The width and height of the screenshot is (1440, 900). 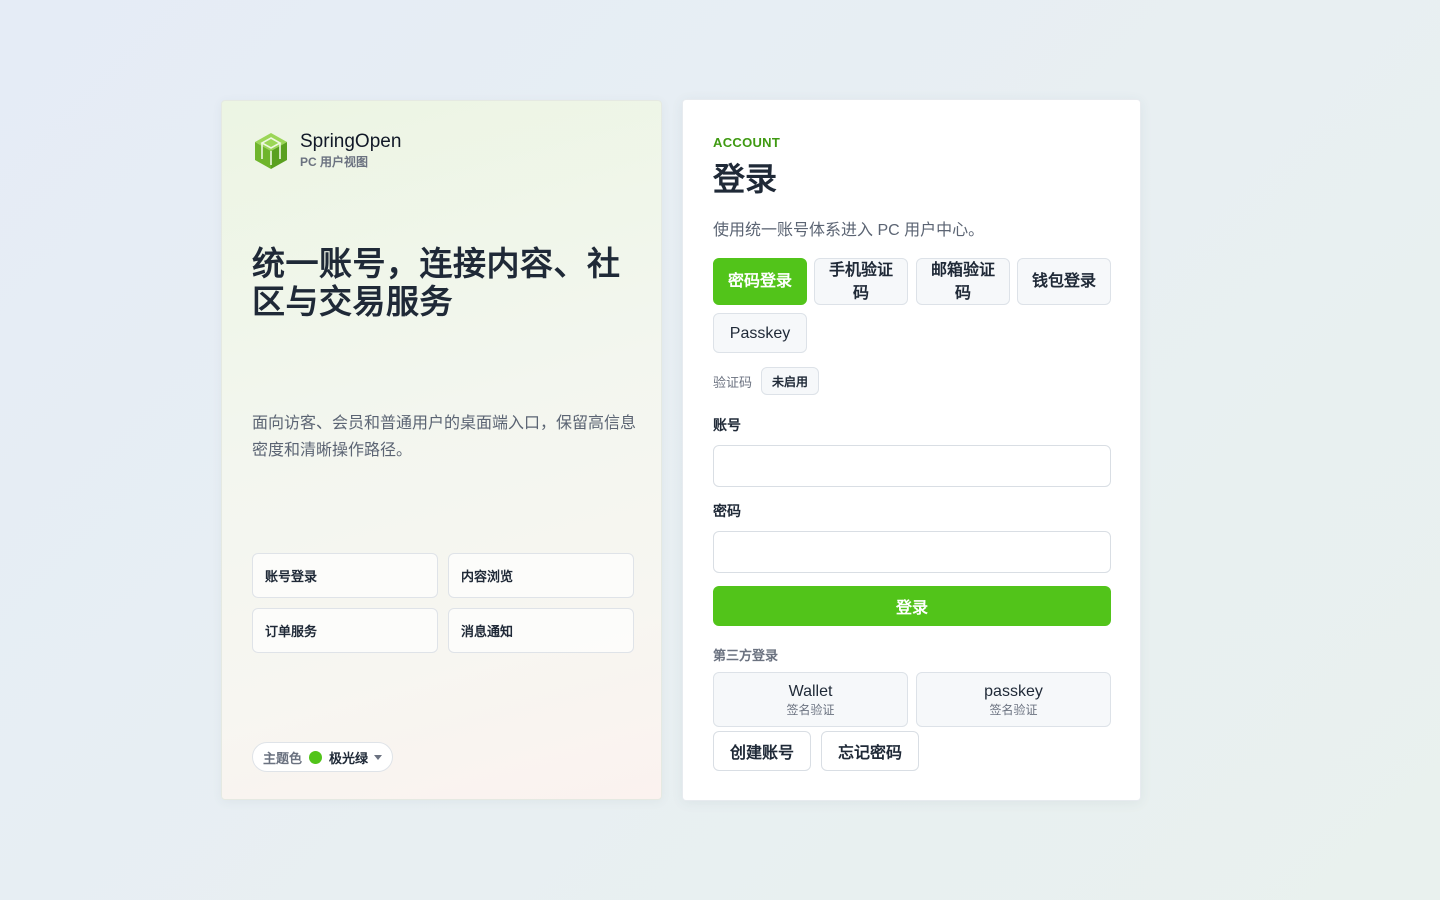 I want to click on feature-card-notifications: 消息通知, so click(x=541, y=630).